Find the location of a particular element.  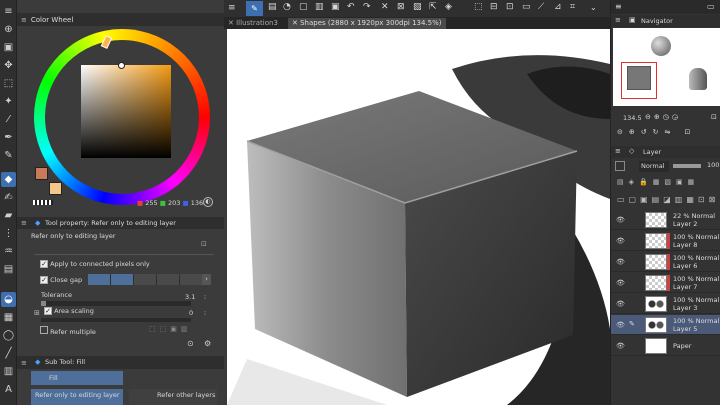

close-gap-chevron-icon: › is located at coordinates (206, 279).